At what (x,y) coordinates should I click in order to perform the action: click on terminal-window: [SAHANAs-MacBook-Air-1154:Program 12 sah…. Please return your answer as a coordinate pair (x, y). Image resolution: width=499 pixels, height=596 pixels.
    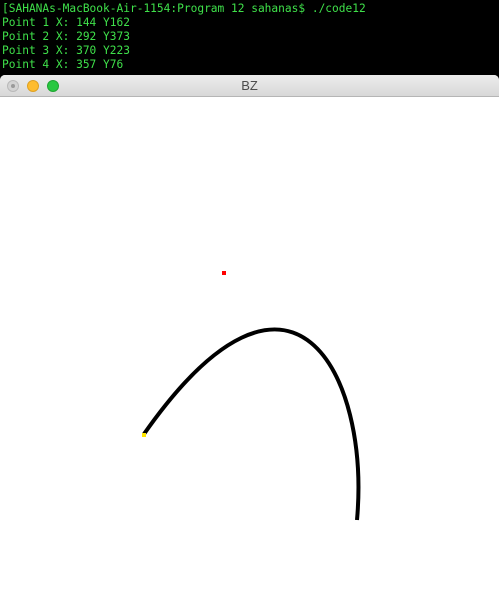
    Looking at the image, I should click on (249, 37).